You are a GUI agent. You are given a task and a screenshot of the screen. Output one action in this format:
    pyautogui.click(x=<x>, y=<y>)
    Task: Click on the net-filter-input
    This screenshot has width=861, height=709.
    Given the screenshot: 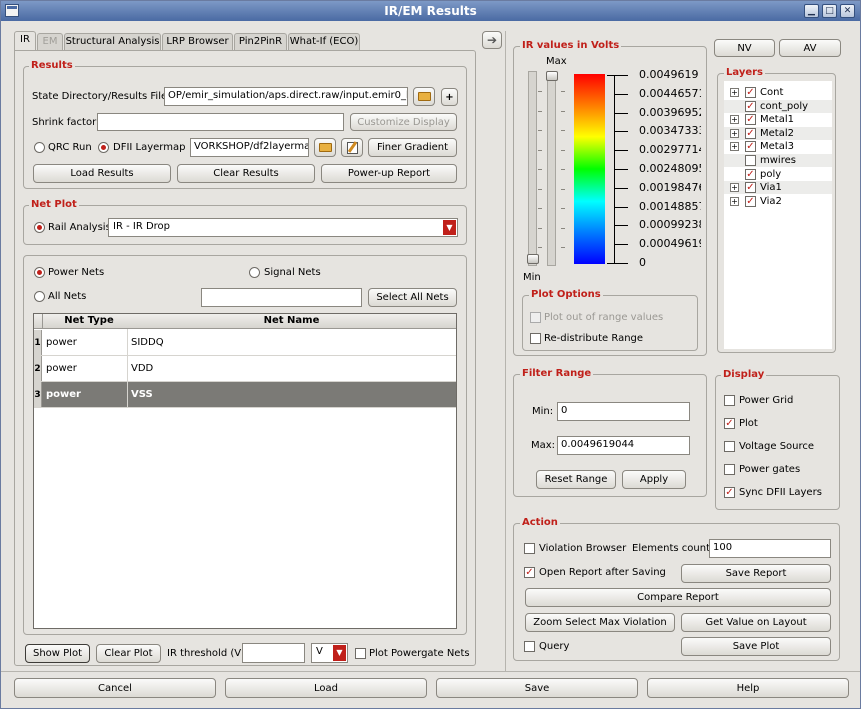 What is the action you would take?
    pyautogui.click(x=281, y=297)
    